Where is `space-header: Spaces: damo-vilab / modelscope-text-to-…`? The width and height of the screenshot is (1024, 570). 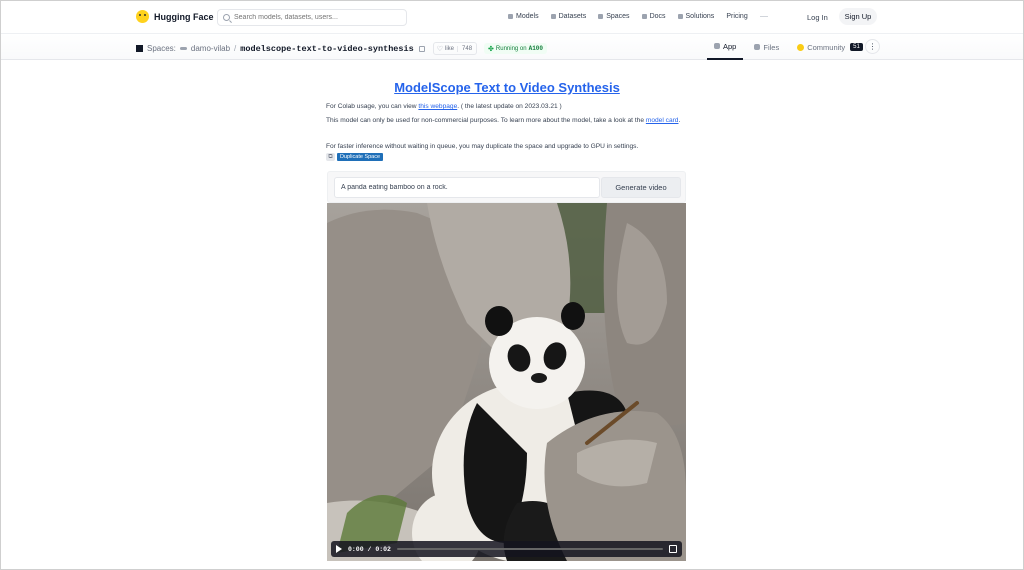 space-header: Spaces: damo-vilab / modelscope-text-to-… is located at coordinates (512, 47).